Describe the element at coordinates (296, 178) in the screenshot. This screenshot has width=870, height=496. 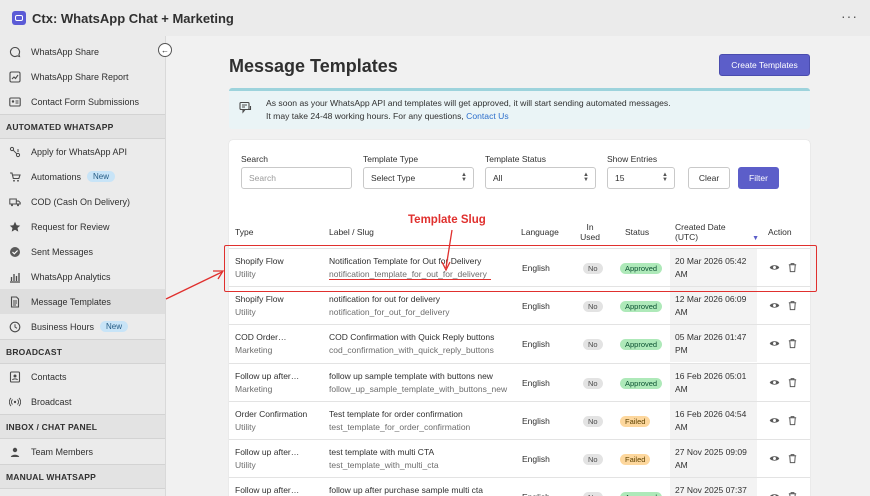
I see `search-input: Search` at that location.